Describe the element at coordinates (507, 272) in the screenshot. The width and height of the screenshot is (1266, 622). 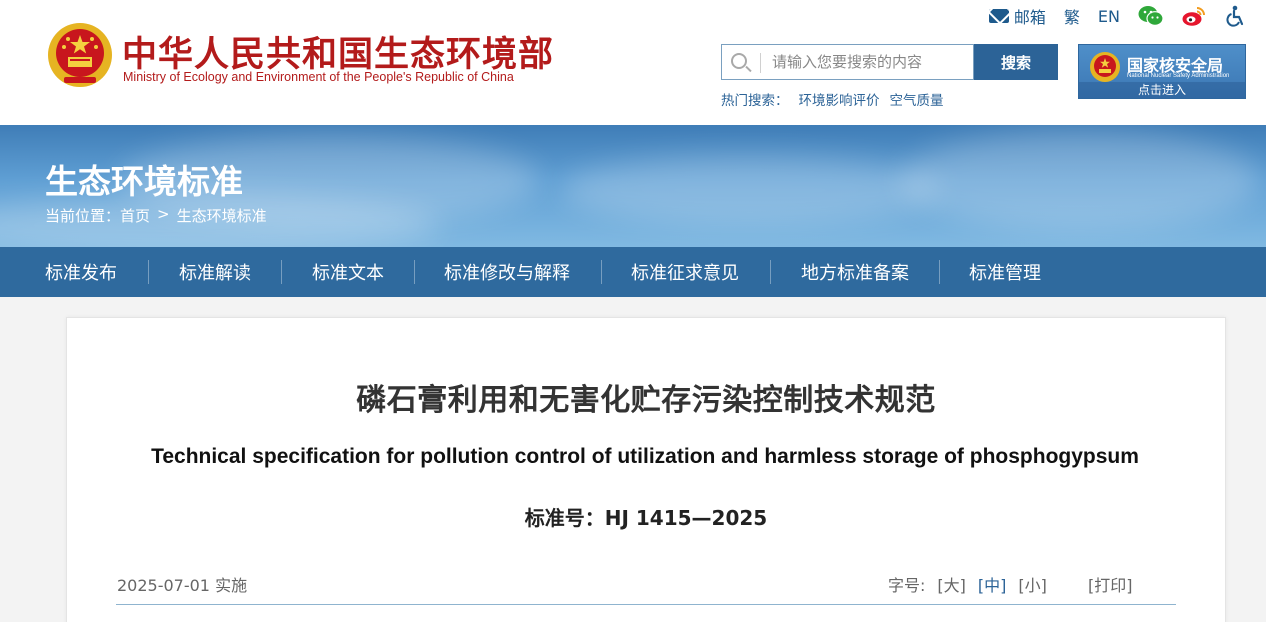
I see `nav-item-standard-amendment: 标准修改与解释` at that location.